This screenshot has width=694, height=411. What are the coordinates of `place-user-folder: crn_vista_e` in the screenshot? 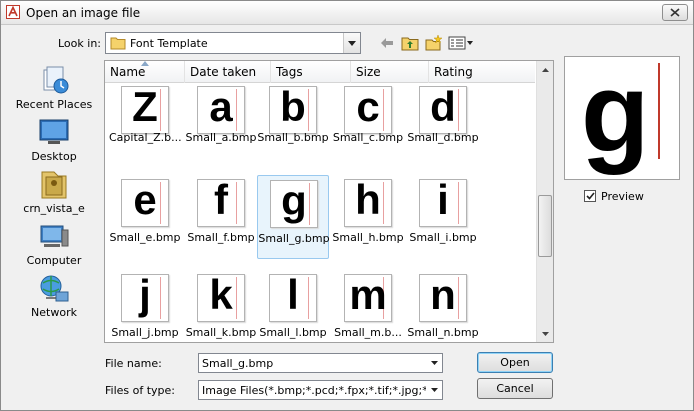 It's located at (54, 191).